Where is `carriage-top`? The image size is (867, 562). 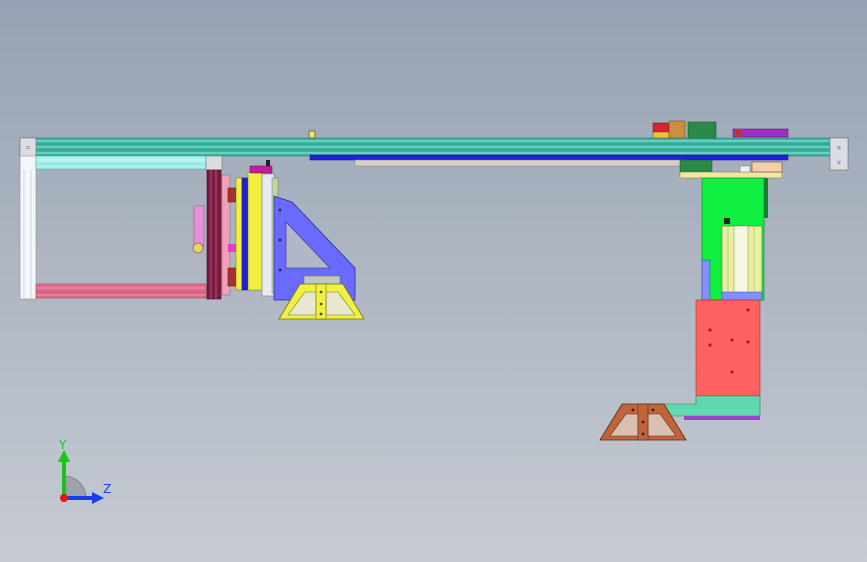
carriage-top is located at coordinates (720, 129).